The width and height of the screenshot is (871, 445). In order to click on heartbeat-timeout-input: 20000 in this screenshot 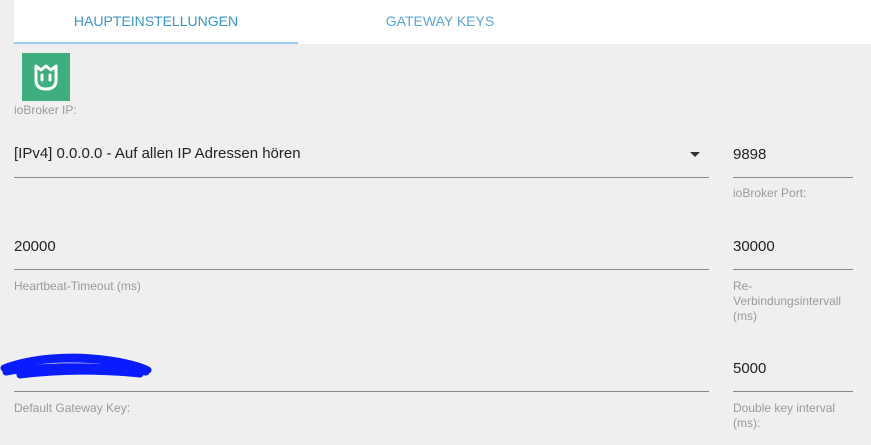, I will do `click(35, 247)`.